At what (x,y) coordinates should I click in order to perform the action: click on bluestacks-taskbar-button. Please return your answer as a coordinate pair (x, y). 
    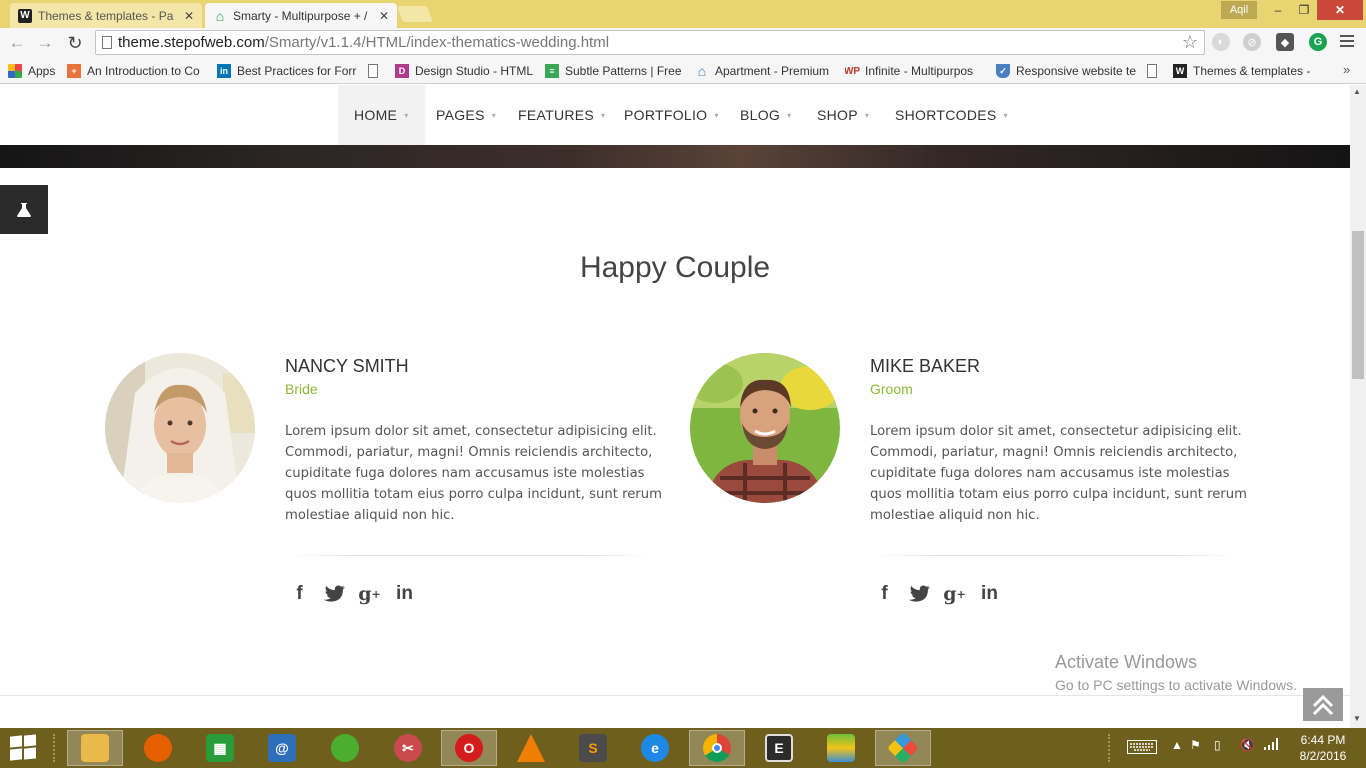
    Looking at the image, I should click on (841, 748).